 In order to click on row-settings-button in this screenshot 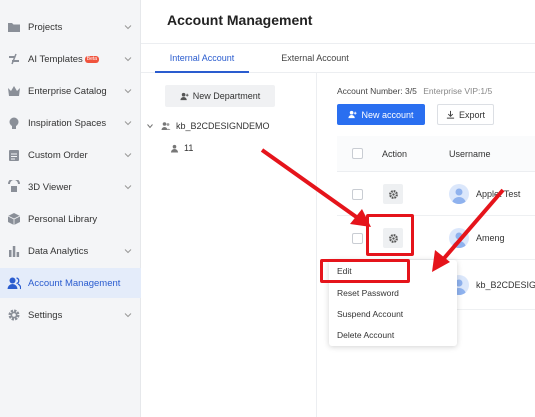, I will do `click(393, 194)`.